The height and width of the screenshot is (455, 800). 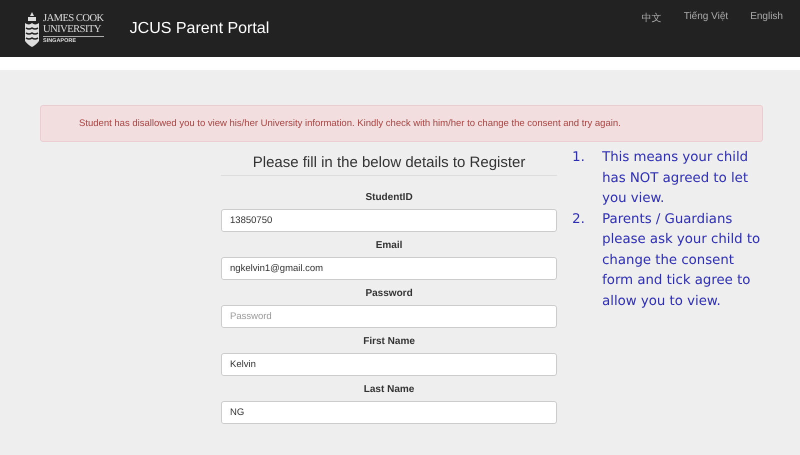 What do you see at coordinates (389, 245) in the screenshot?
I see `field-label: Email` at bounding box center [389, 245].